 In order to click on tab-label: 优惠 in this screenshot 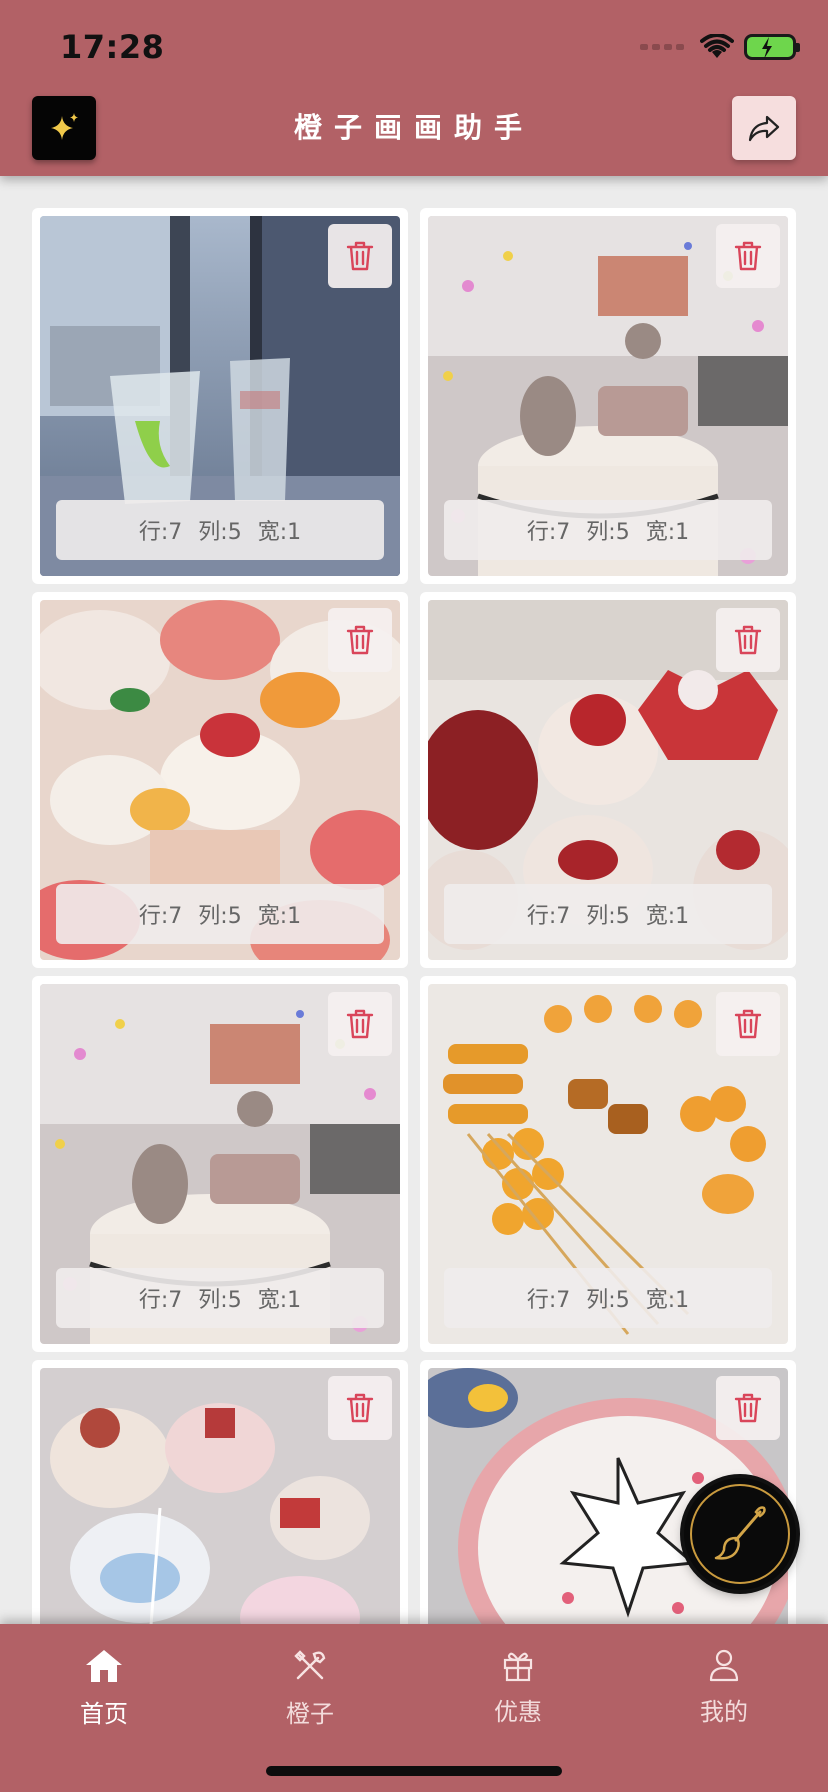, I will do `click(518, 1712)`.